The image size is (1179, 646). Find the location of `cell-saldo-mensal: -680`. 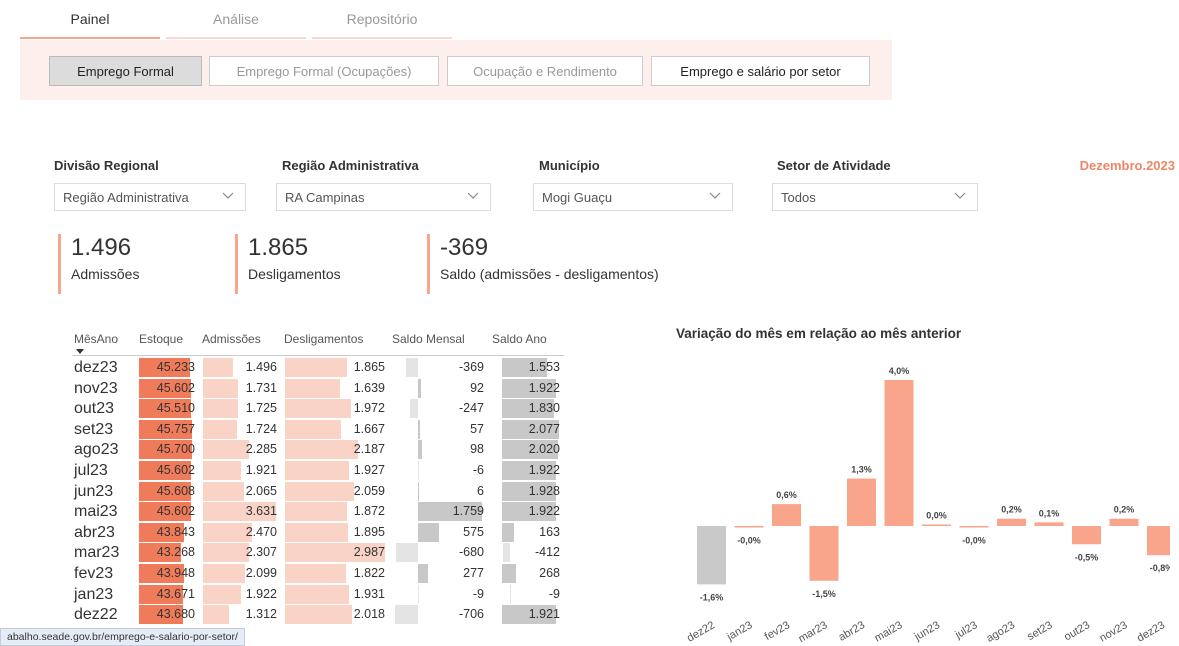

cell-saldo-mensal: -680 is located at coordinates (471, 552).